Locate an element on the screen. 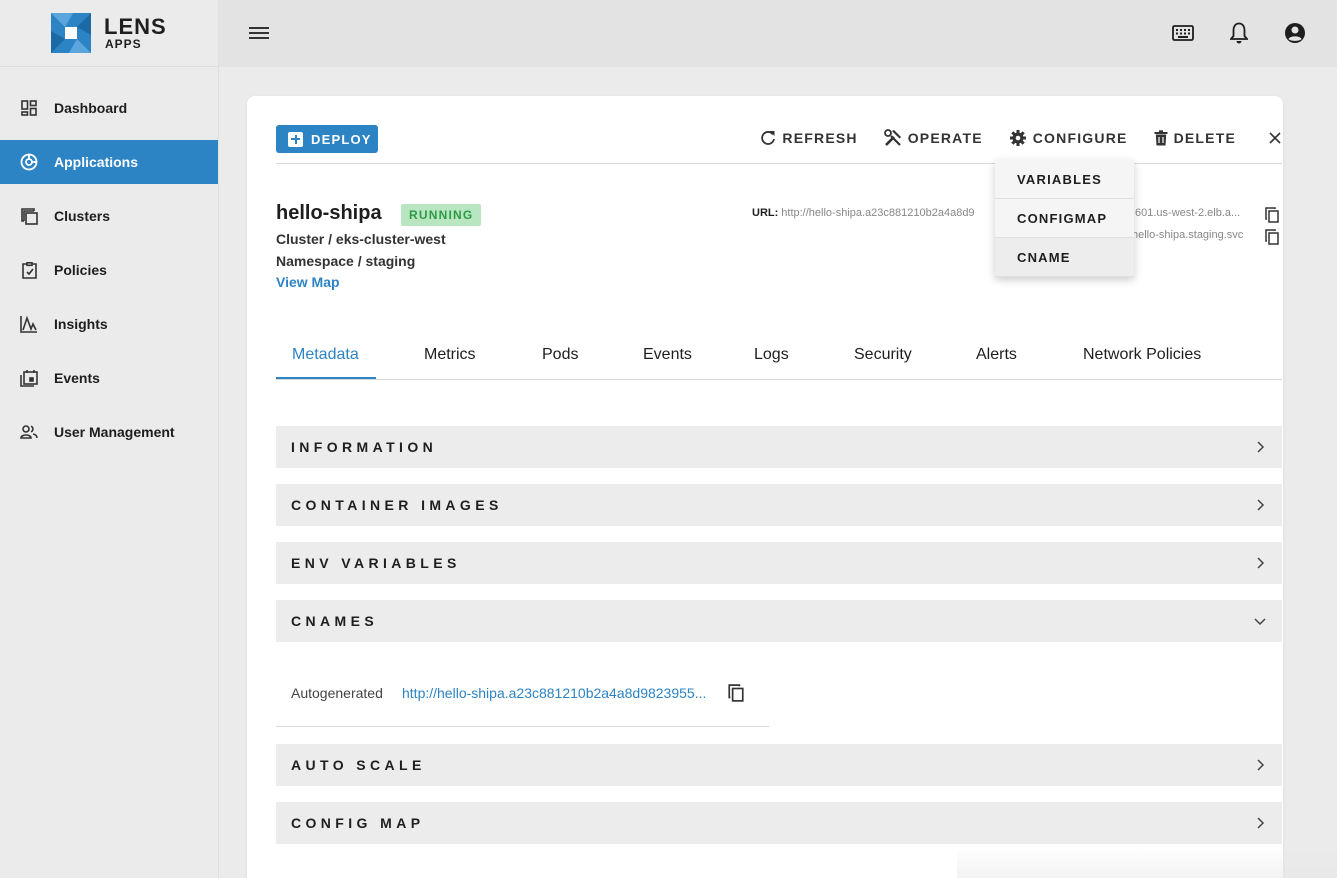 This screenshot has height=878, width=1337. cluster-info: Cluster / eks-cluster-west is located at coordinates (361, 239).